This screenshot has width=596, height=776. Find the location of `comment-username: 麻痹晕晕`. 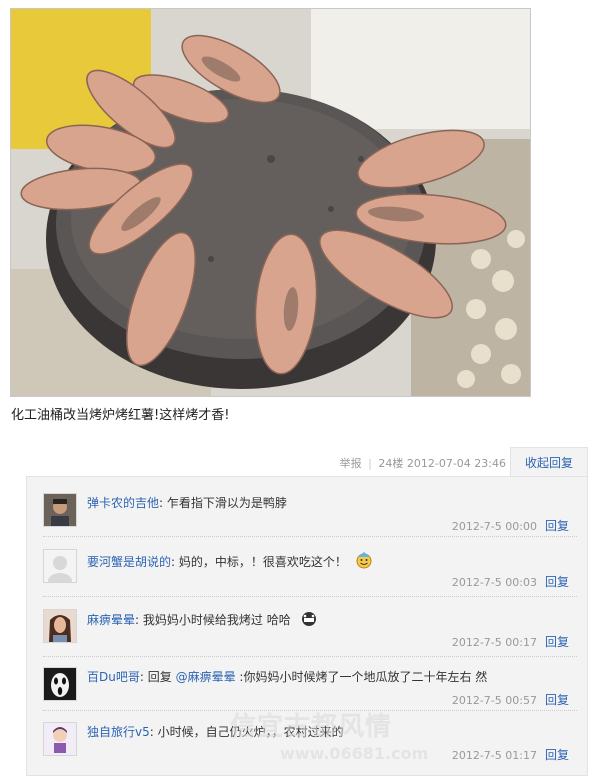

comment-username: 麻痹晕晕 is located at coordinates (111, 620).